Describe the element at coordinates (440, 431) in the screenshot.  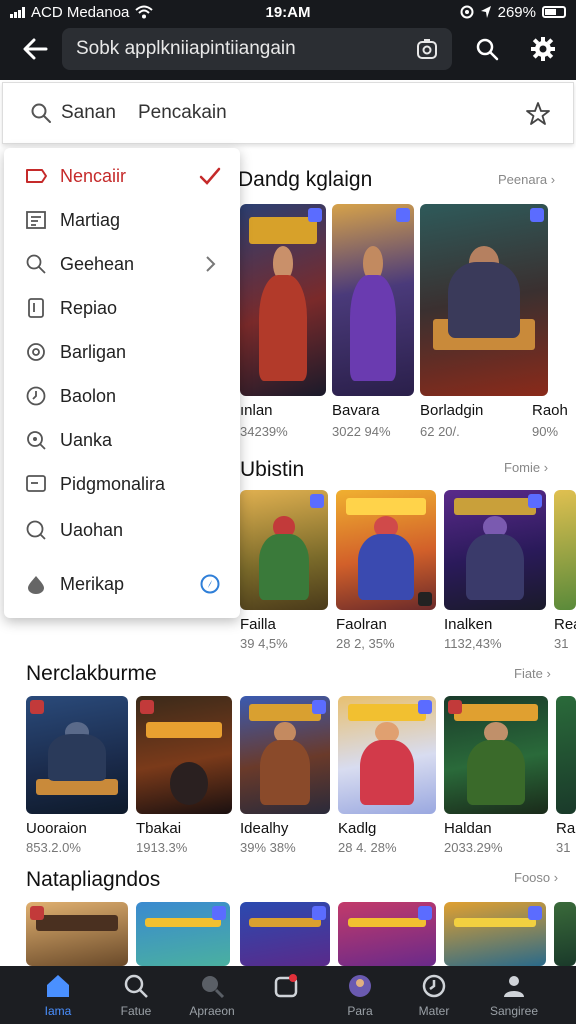
I see `game-stat: 62 20/.` at that location.